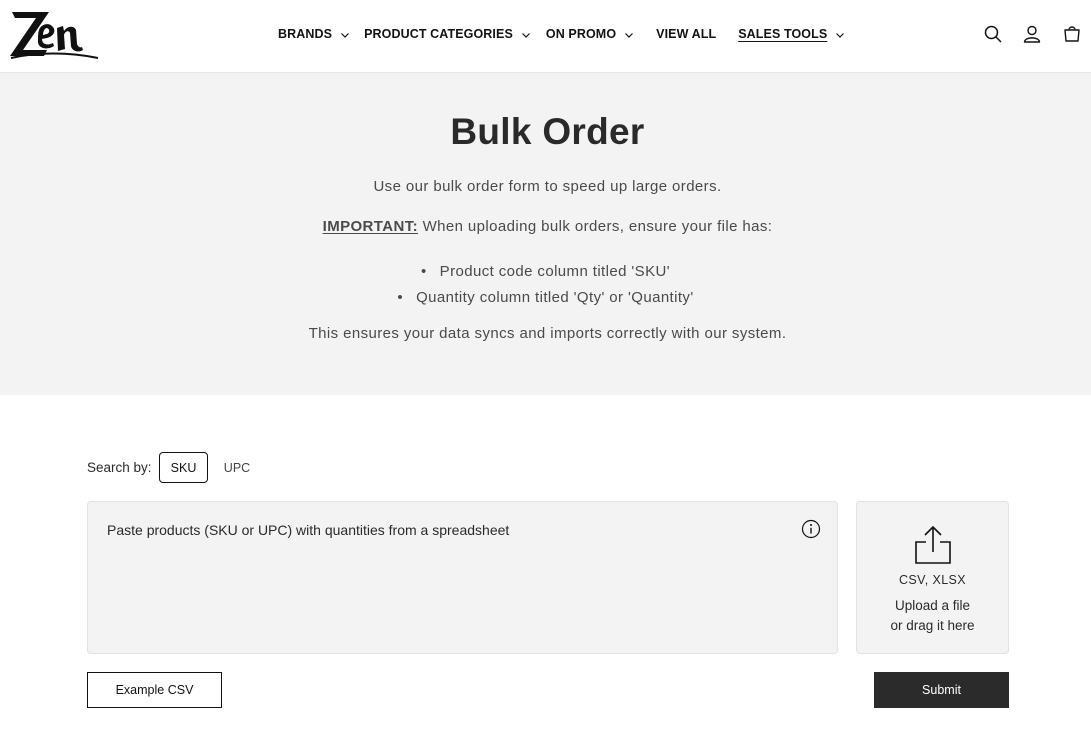 This screenshot has height=742, width=1091. I want to click on nav-sales-tools-label: SALES TOOLS, so click(783, 34).